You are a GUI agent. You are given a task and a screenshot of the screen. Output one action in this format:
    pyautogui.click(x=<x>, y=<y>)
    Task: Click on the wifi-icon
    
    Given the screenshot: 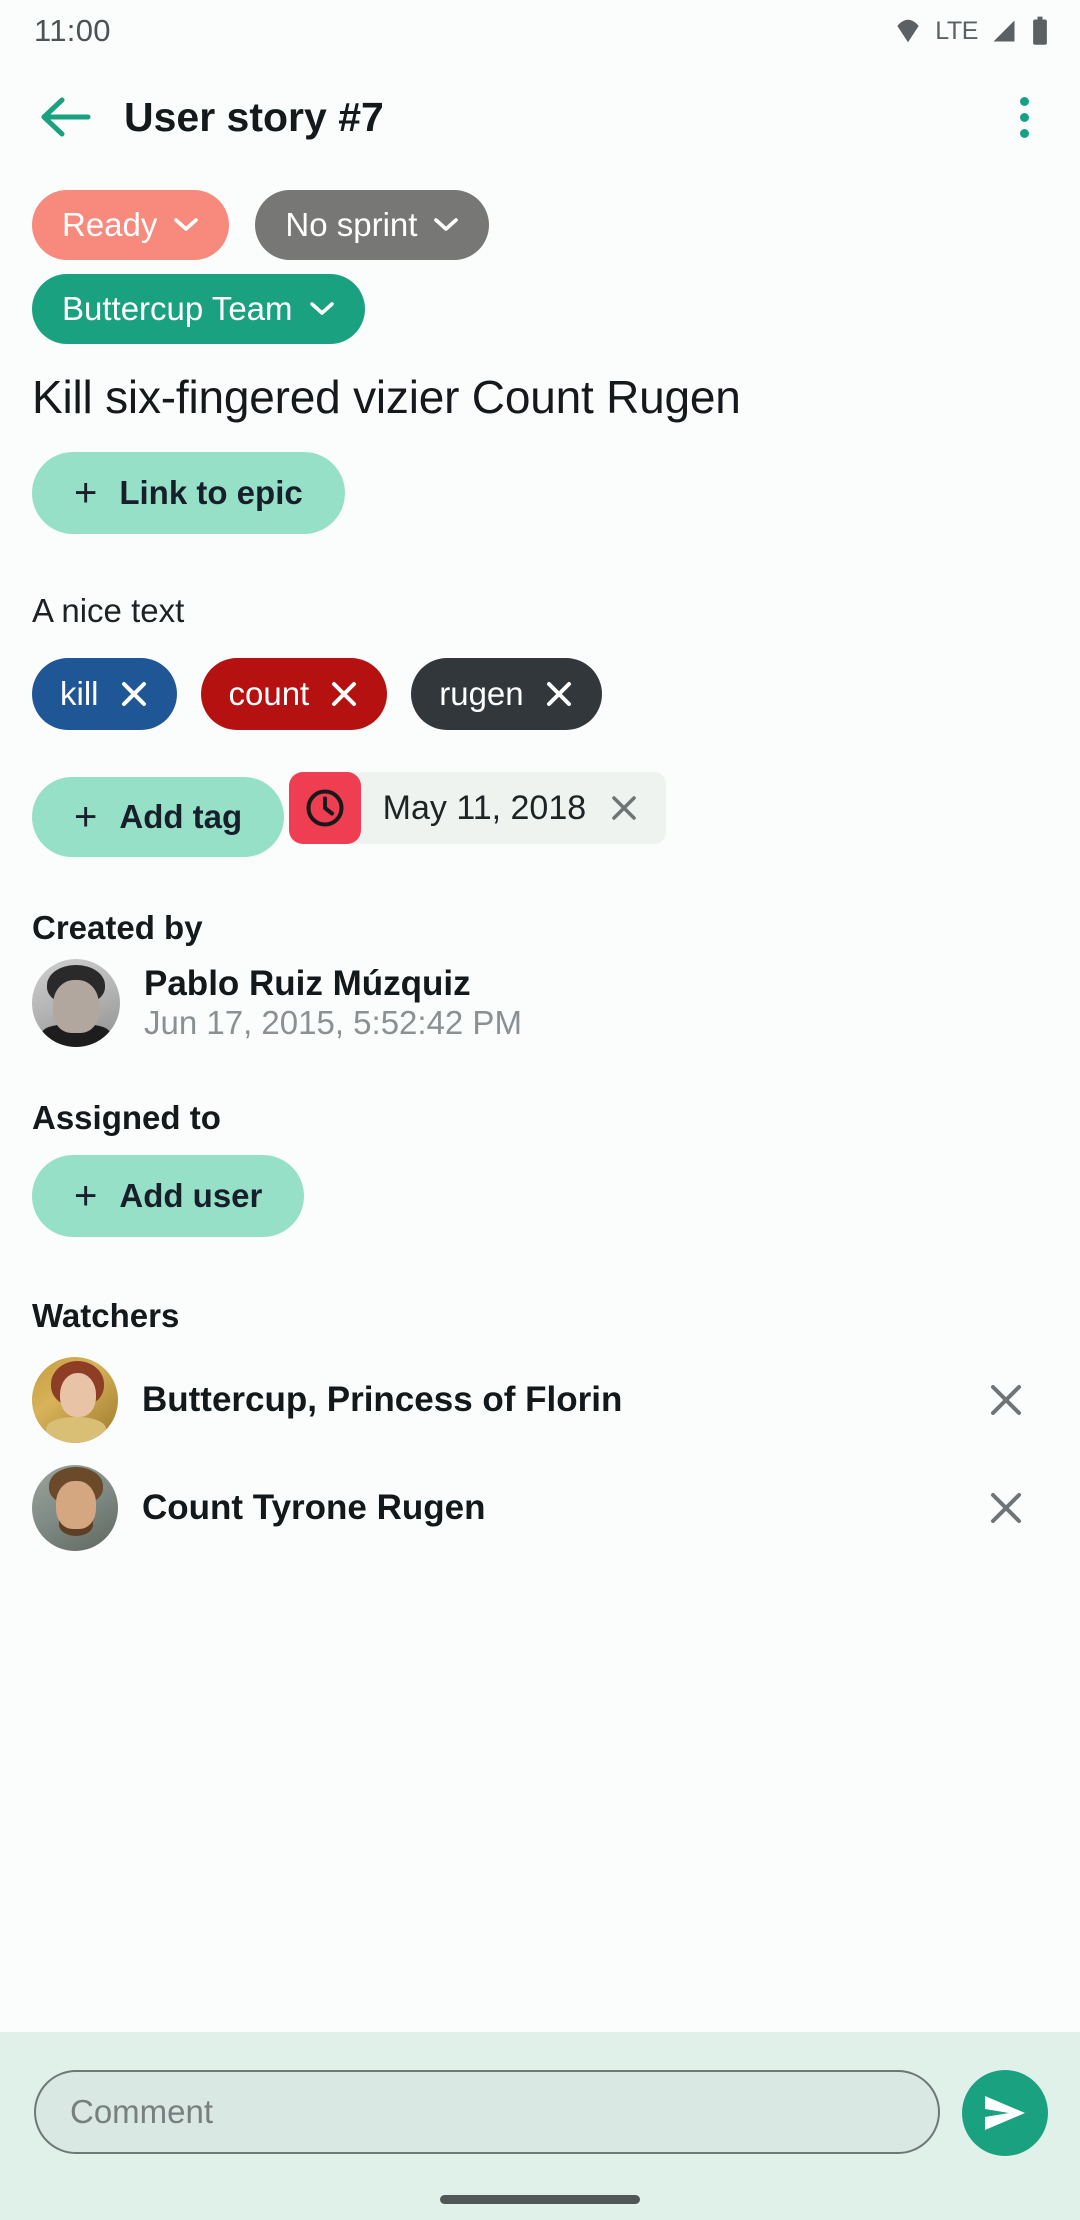 What is the action you would take?
    pyautogui.click(x=908, y=31)
    